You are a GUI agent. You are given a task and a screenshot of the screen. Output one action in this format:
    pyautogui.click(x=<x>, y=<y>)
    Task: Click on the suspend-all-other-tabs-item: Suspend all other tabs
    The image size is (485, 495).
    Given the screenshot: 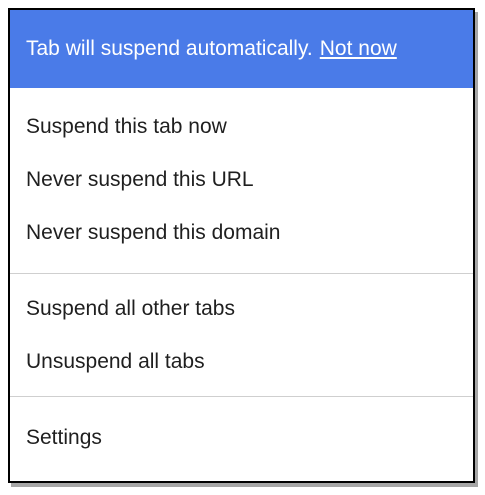 What is the action you would take?
    pyautogui.click(x=241, y=308)
    